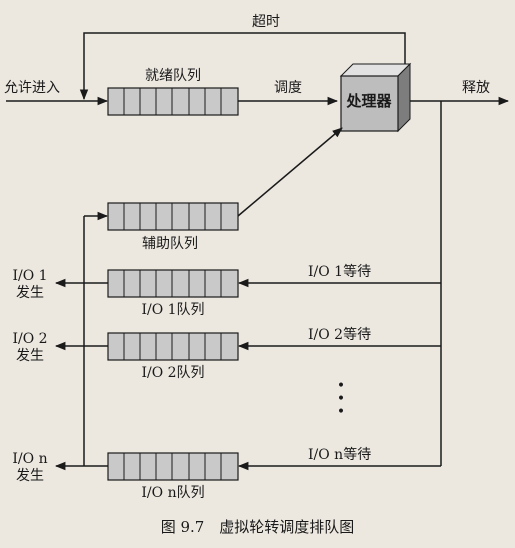  I want to click on processor-label: 处理器, so click(369, 101).